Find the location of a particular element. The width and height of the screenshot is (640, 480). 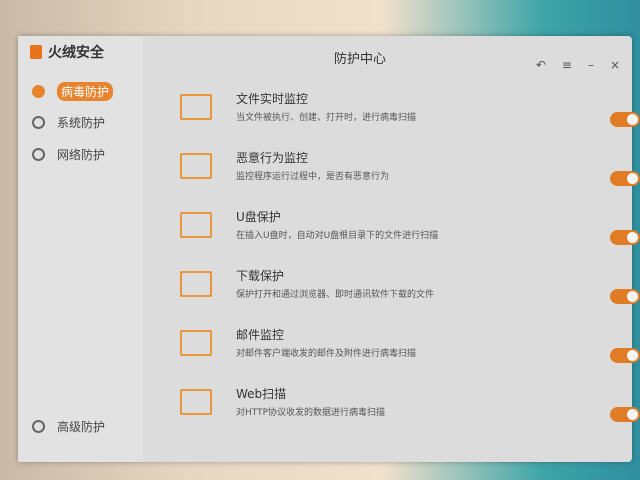

sidebar-item-advanced-protection: 高级防护 is located at coordinates (68, 426).